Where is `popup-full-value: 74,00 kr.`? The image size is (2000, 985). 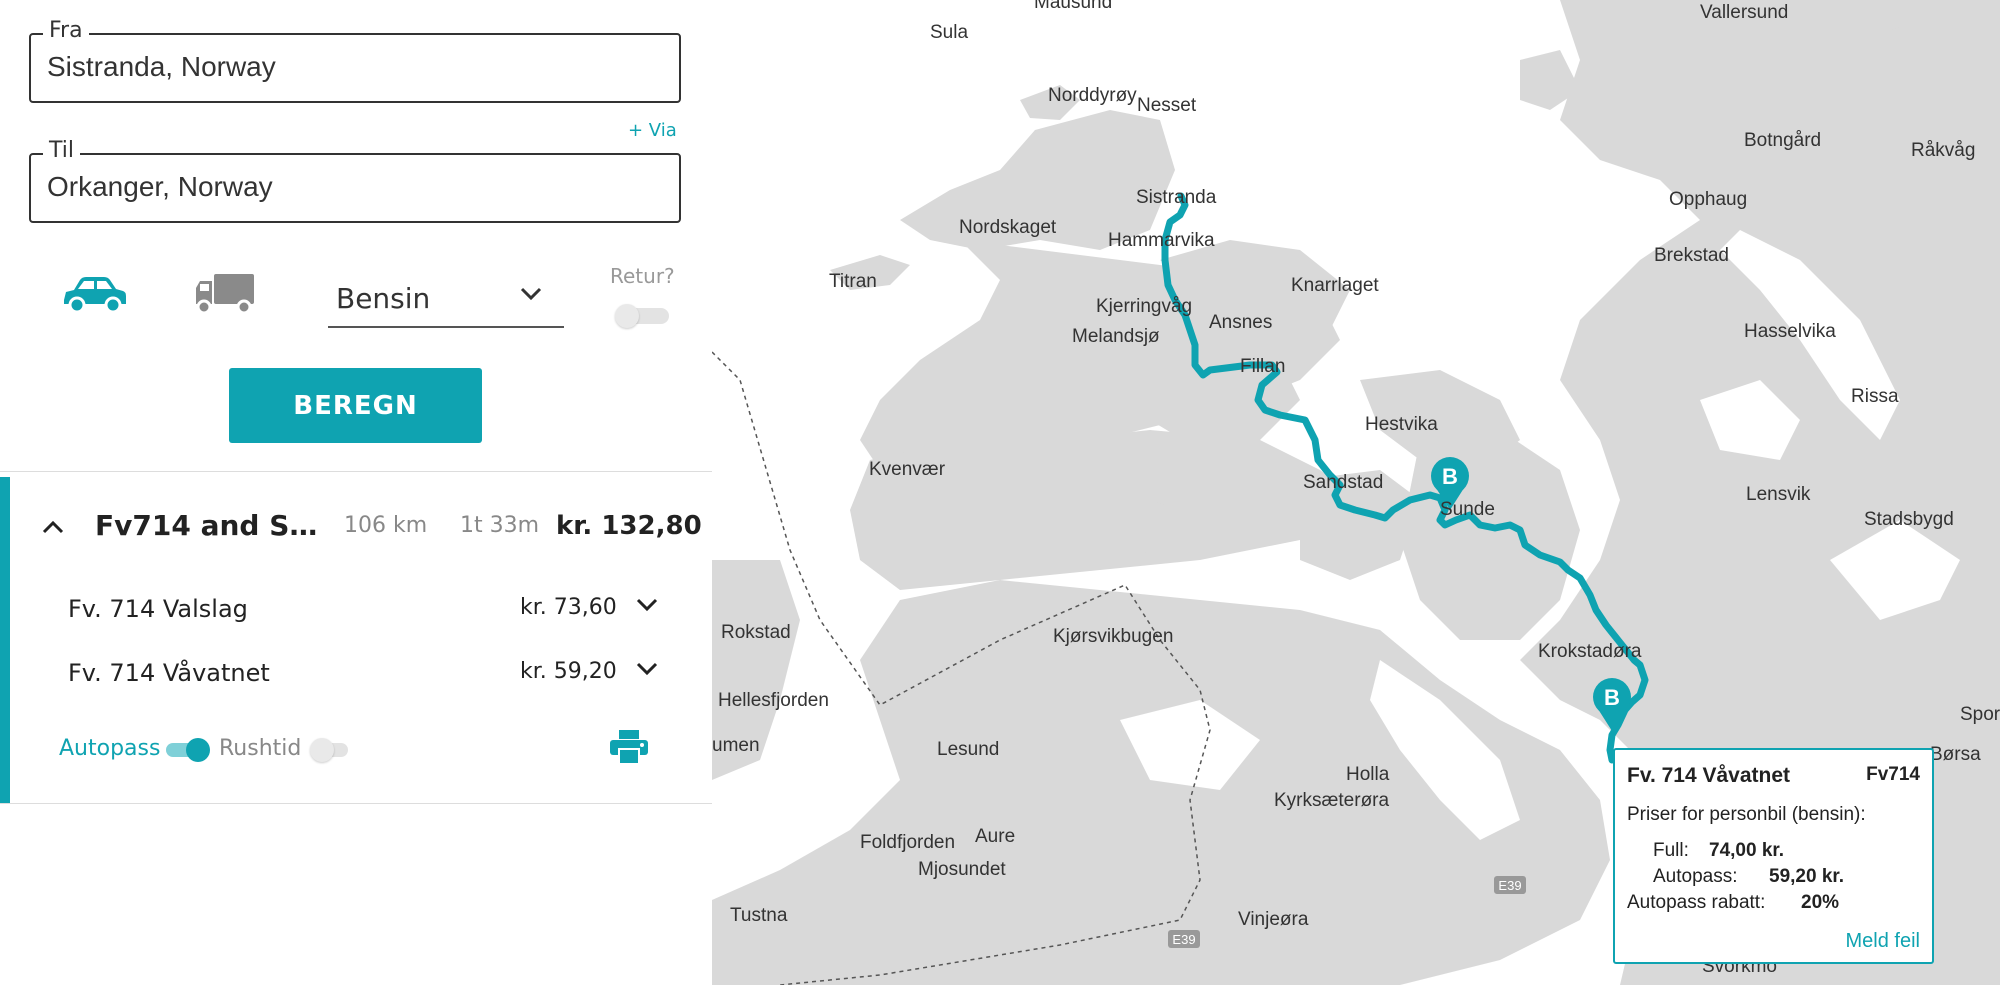 popup-full-value: 74,00 kr. is located at coordinates (1747, 850).